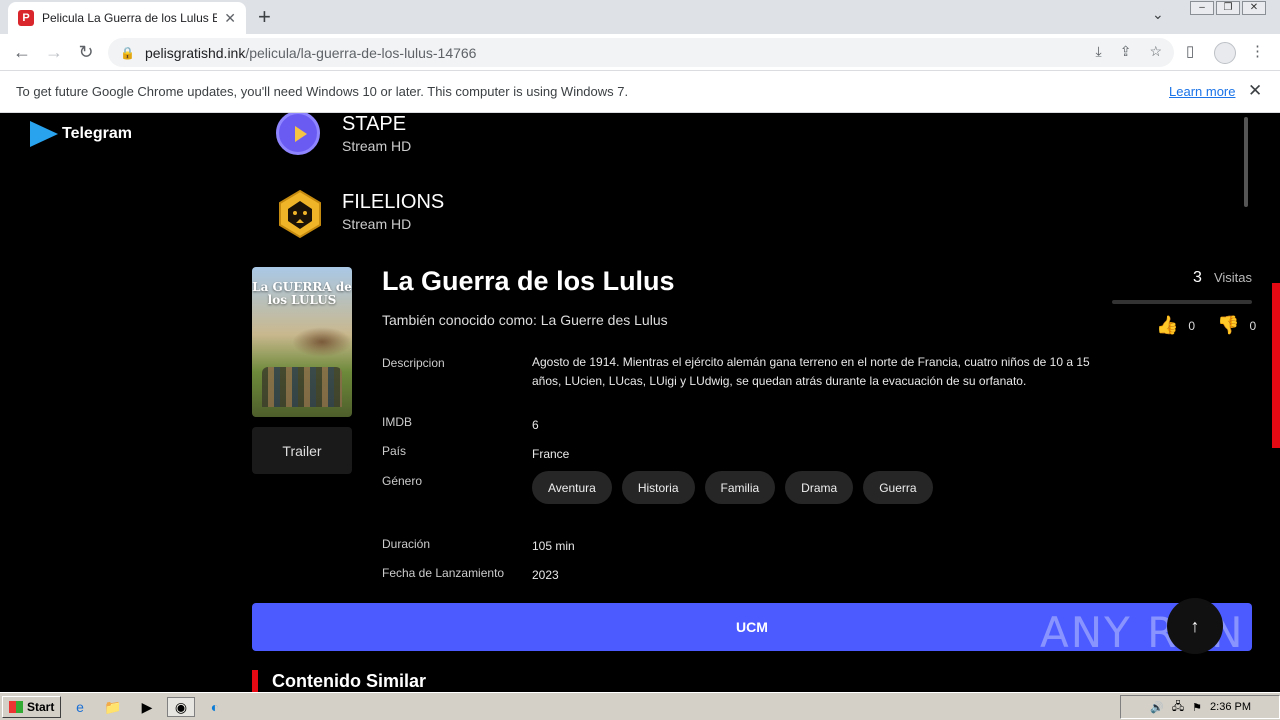  Describe the element at coordinates (640, 706) in the screenshot. I see `windows-taskbar: Start e 📁 ▶ ◉ ◐ 🔊 🖧 ⚑ 2:36 PM` at that location.